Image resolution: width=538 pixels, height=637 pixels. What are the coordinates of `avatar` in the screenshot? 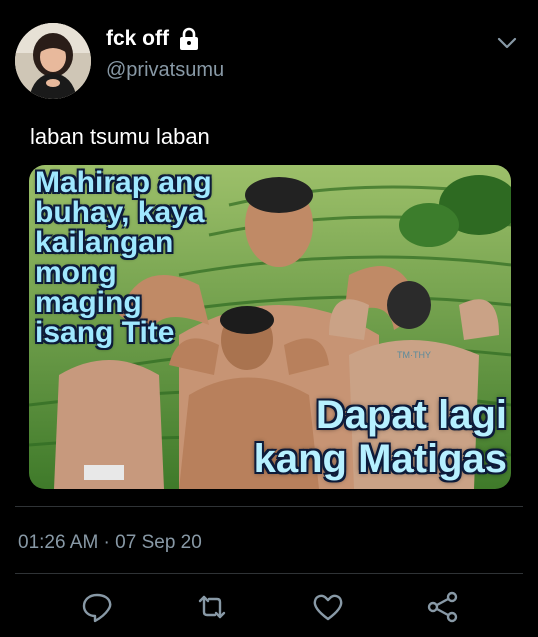 It's located at (53, 61).